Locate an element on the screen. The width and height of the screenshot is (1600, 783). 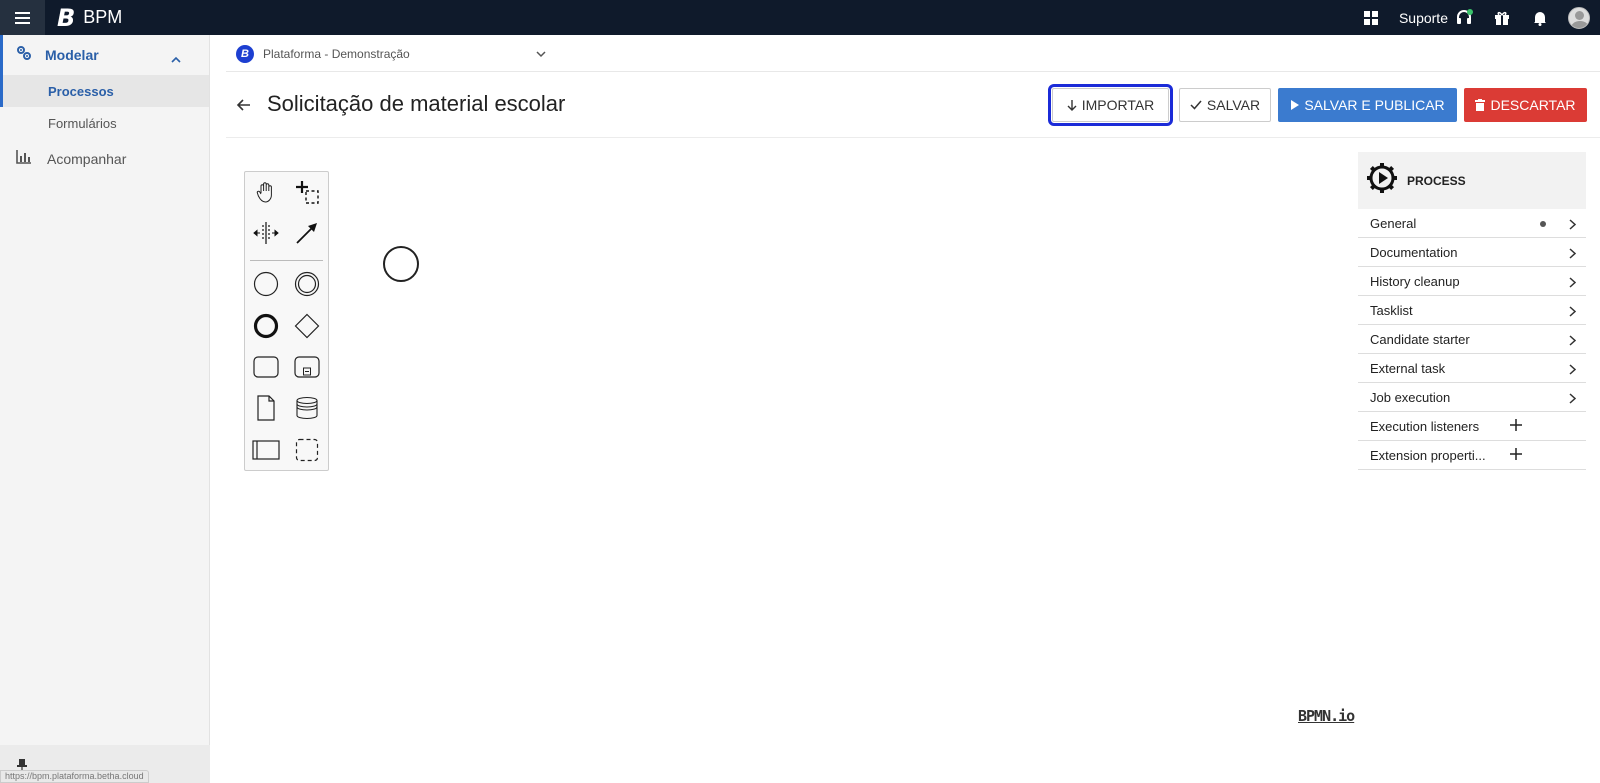
chevron-up-icon is located at coordinates (176, 59).